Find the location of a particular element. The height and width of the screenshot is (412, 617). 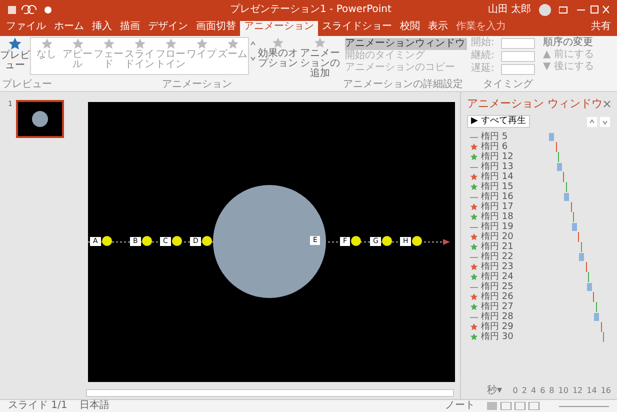

animation-item: 楕円 30 is located at coordinates (505, 337).